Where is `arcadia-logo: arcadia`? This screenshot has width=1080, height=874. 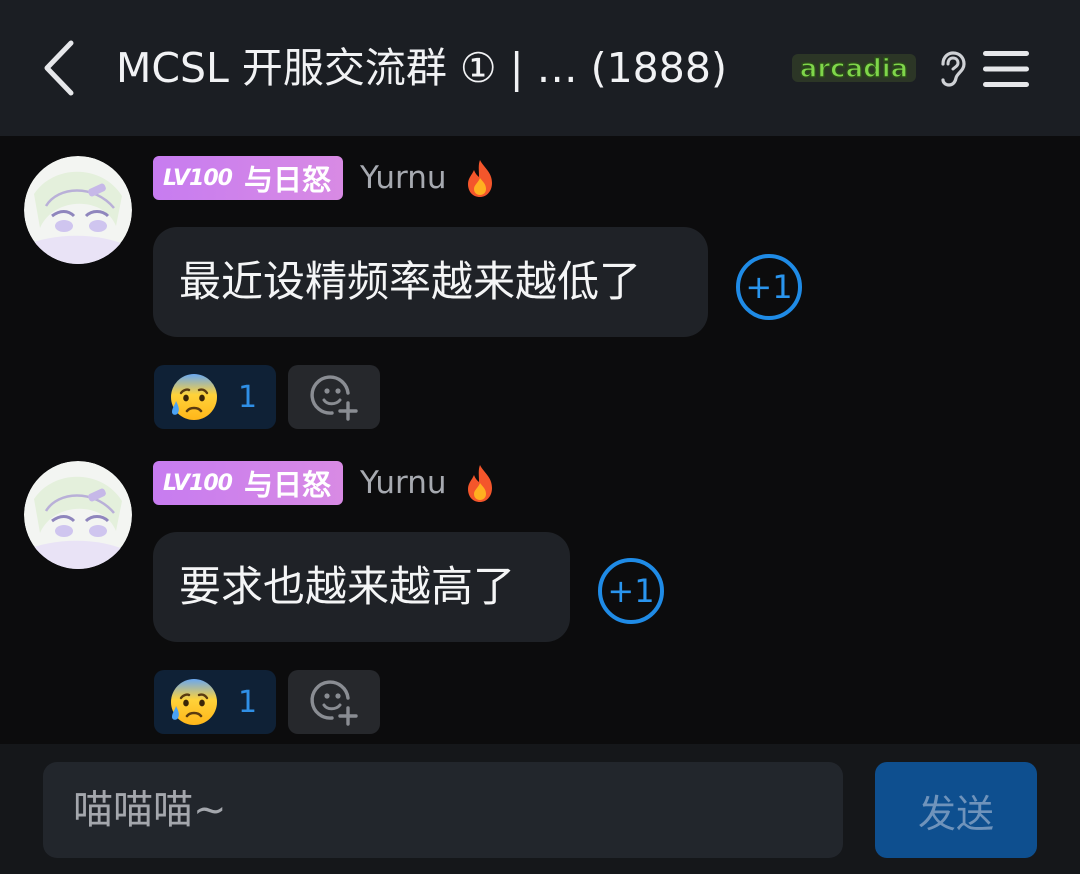 arcadia-logo: arcadia is located at coordinates (854, 69).